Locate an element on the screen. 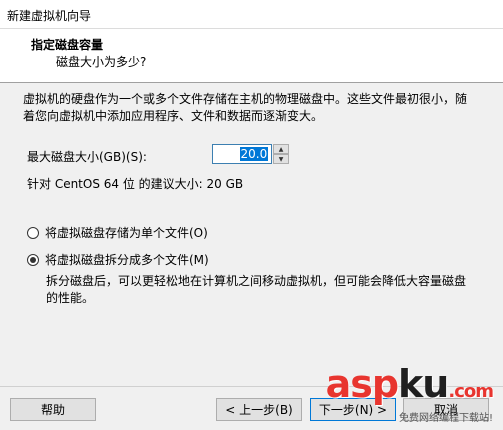 The height and width of the screenshot is (430, 503). radio-multiple-files: 将虚拟磁盘拆分成多个文件(M) is located at coordinates (118, 259).